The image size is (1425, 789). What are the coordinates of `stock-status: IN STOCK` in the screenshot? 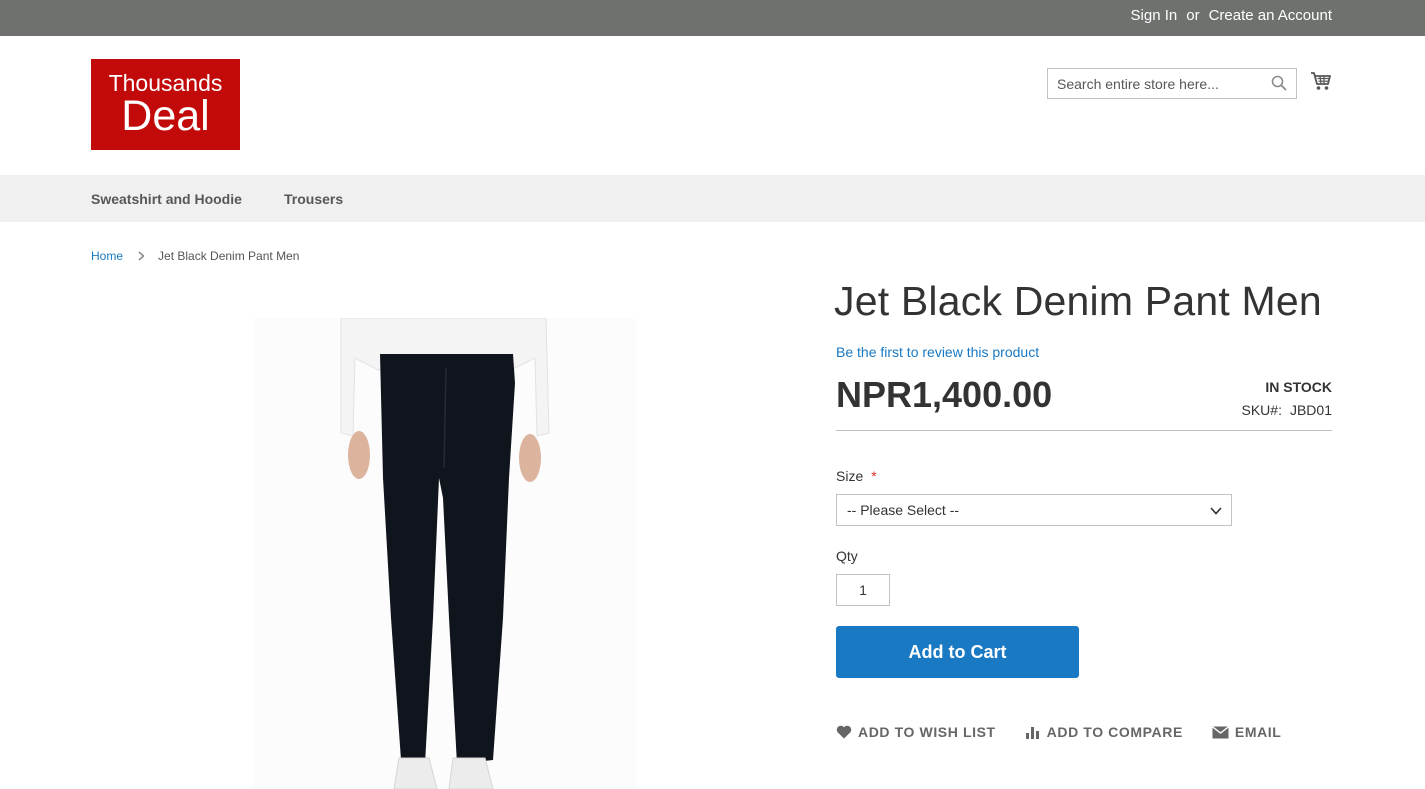 It's located at (1298, 387).